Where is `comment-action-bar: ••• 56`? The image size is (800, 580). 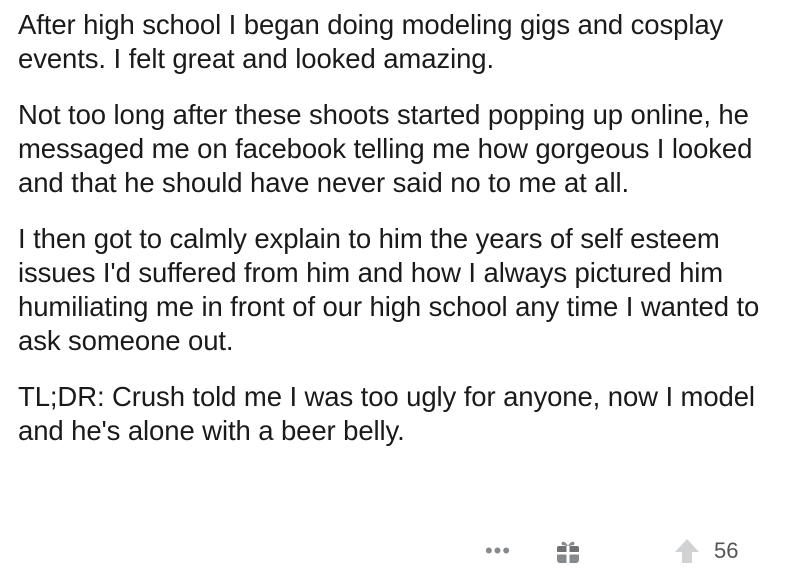
comment-action-bar: ••• 56 is located at coordinates (400, 553).